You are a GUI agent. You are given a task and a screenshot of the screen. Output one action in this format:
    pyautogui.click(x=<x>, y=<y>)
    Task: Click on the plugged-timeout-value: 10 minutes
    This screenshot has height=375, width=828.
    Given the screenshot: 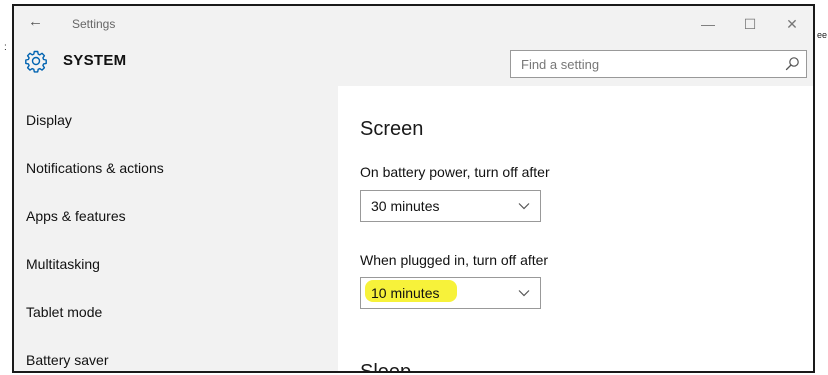 What is the action you would take?
    pyautogui.click(x=405, y=293)
    